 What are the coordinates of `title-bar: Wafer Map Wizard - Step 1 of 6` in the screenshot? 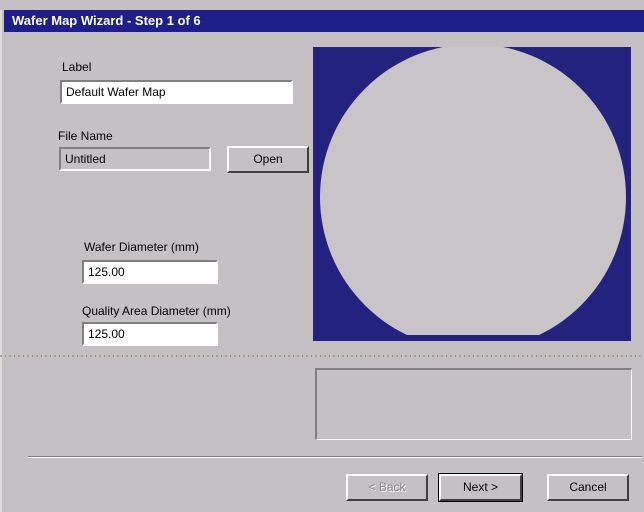 It's located at (324, 21).